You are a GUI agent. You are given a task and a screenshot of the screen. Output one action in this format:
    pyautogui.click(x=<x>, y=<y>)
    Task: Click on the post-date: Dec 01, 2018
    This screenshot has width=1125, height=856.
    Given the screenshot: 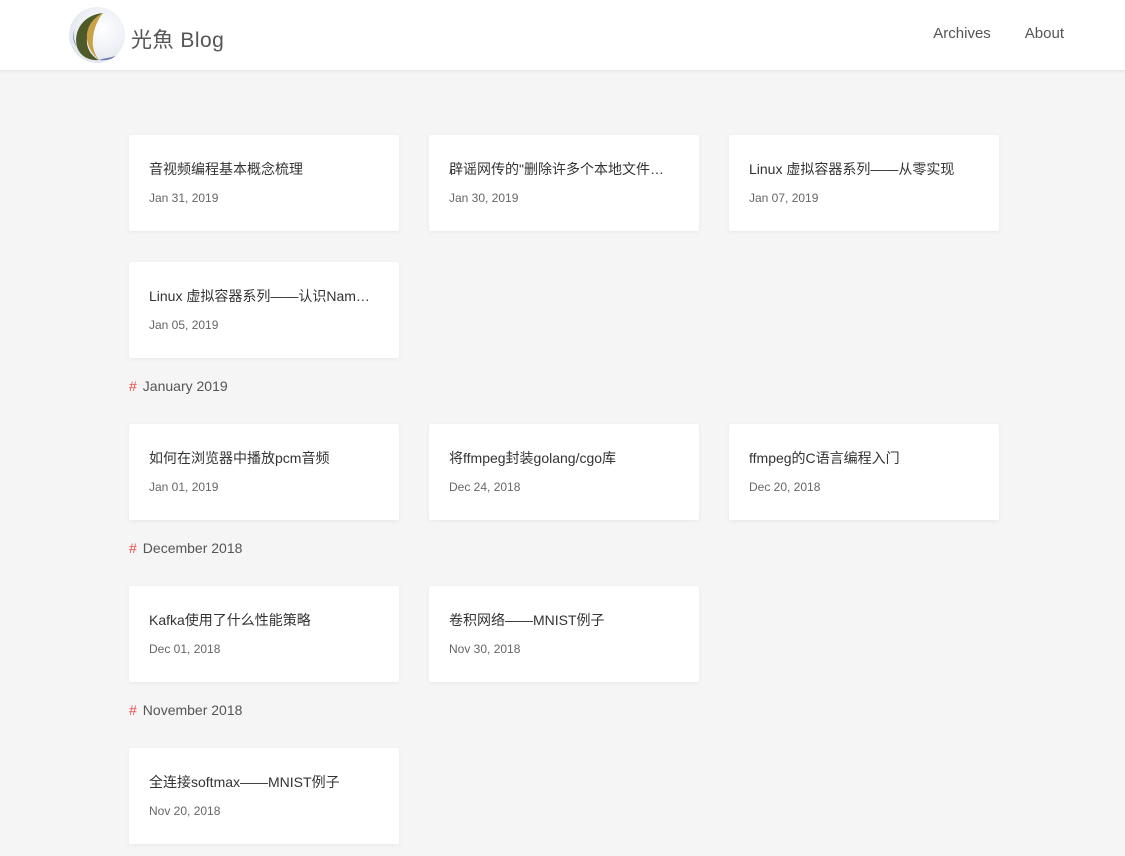 What is the action you would take?
    pyautogui.click(x=185, y=649)
    